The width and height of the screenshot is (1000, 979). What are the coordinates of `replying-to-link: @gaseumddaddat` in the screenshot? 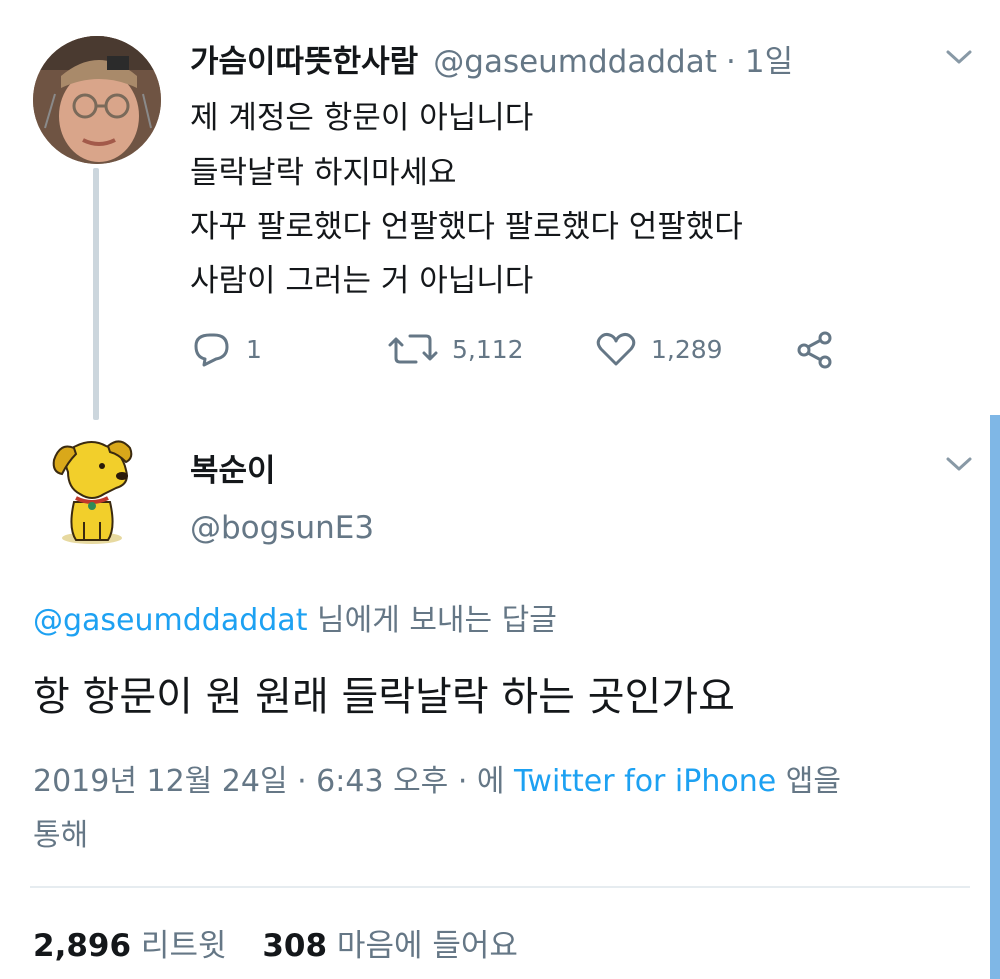 It's located at (170, 620).